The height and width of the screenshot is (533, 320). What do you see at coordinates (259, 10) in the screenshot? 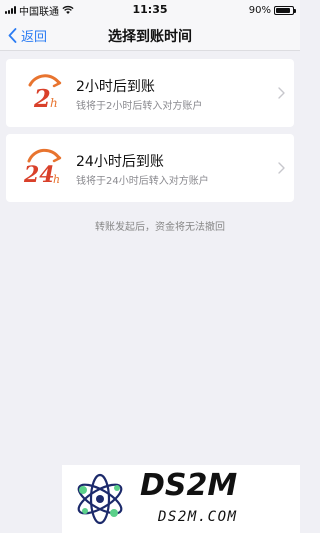
I see `battery-percent: 90%` at bounding box center [259, 10].